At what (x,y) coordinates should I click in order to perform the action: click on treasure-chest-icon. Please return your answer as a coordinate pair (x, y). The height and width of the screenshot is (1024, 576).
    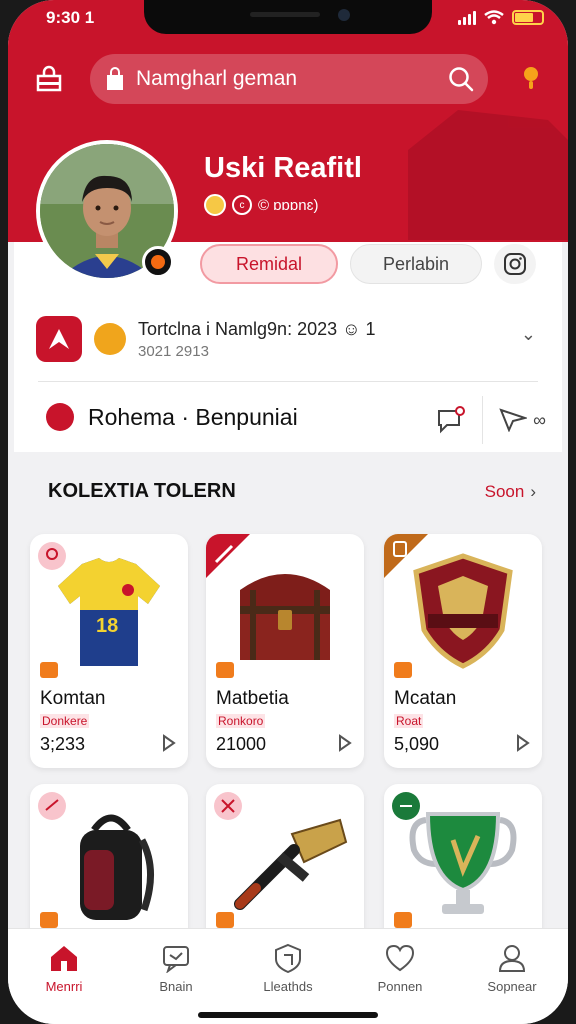
    Looking at the image, I should click on (285, 617).